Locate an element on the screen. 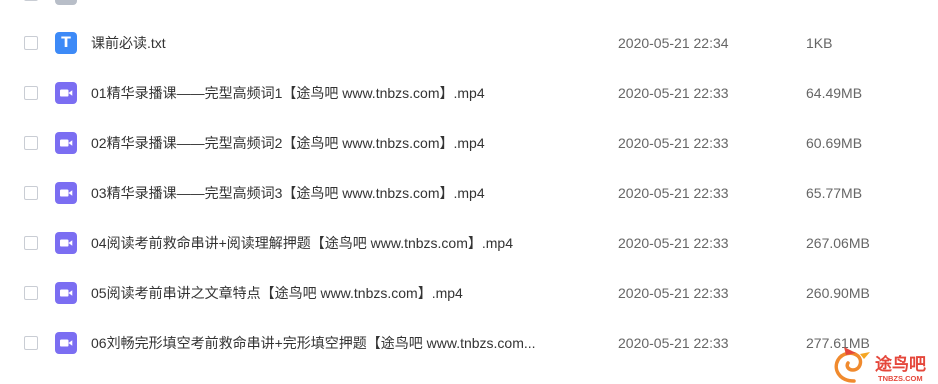 Image resolution: width=938 pixels, height=384 pixels. txt-icon-glyph: T is located at coordinates (66, 43).